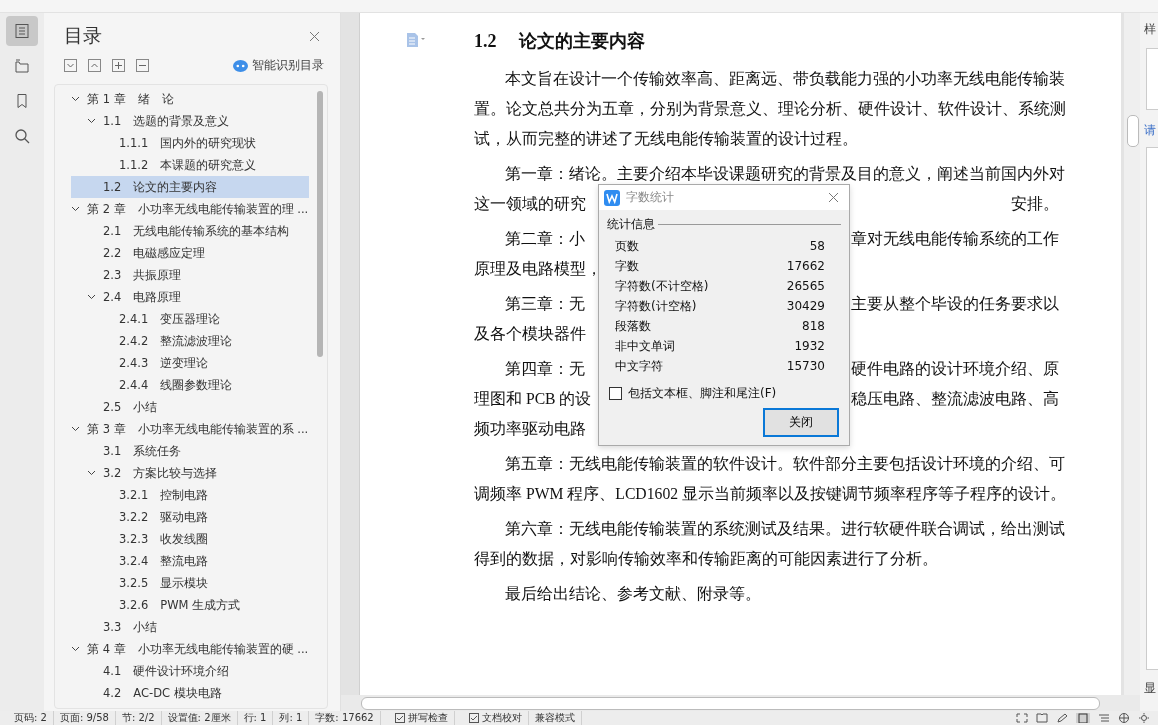 This screenshot has width=1158, height=725. Describe the element at coordinates (785, 464) in the screenshot. I see `body-text: 第五章：无线电能传输装置的软件设计。软件部分主要包括设计环境的介绍、可` at that location.